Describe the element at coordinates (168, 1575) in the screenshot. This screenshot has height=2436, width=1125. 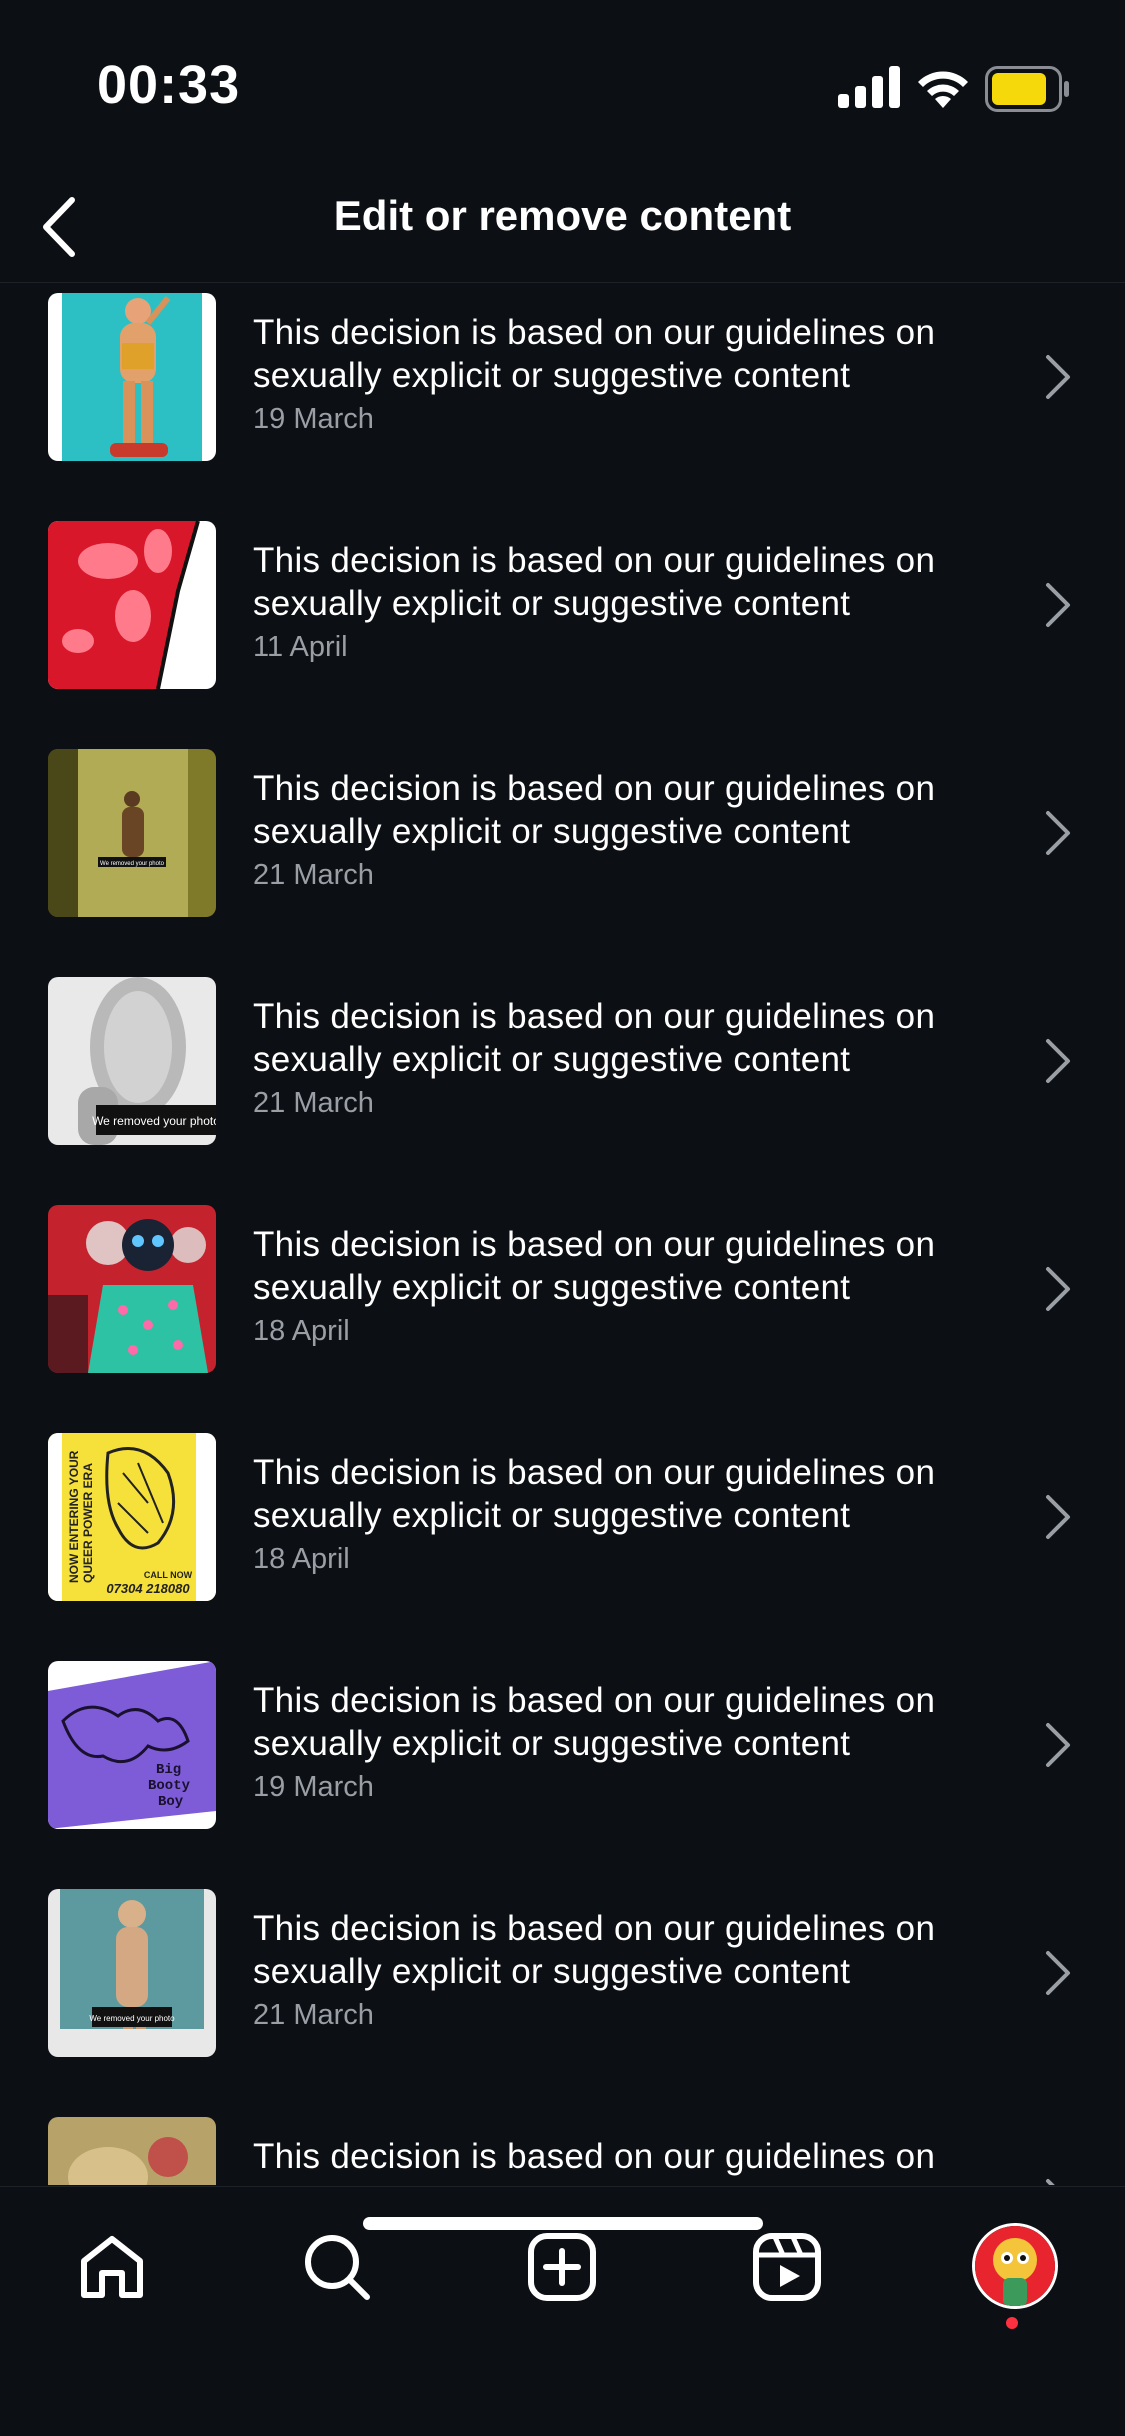
I see `thumb-text: CALL NOW` at that location.